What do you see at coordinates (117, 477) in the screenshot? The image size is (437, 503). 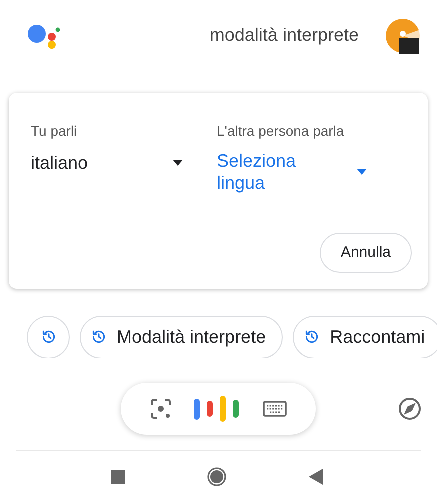 I see `recents-icon` at bounding box center [117, 477].